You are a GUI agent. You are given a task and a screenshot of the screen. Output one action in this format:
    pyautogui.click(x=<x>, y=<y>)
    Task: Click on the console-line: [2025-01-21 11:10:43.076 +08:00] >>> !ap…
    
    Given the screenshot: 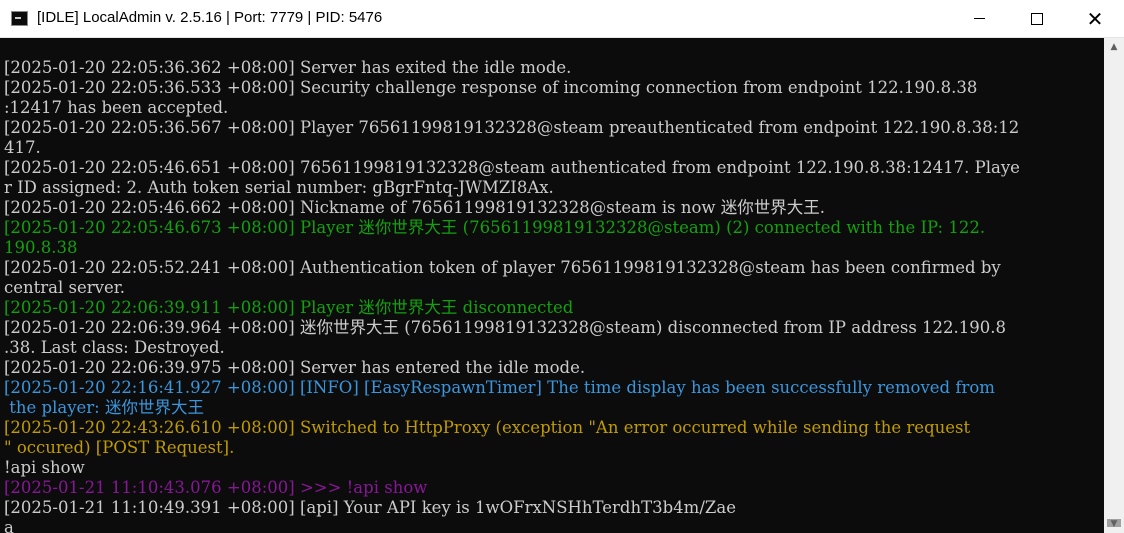 What is the action you would take?
    pyautogui.click(x=216, y=487)
    